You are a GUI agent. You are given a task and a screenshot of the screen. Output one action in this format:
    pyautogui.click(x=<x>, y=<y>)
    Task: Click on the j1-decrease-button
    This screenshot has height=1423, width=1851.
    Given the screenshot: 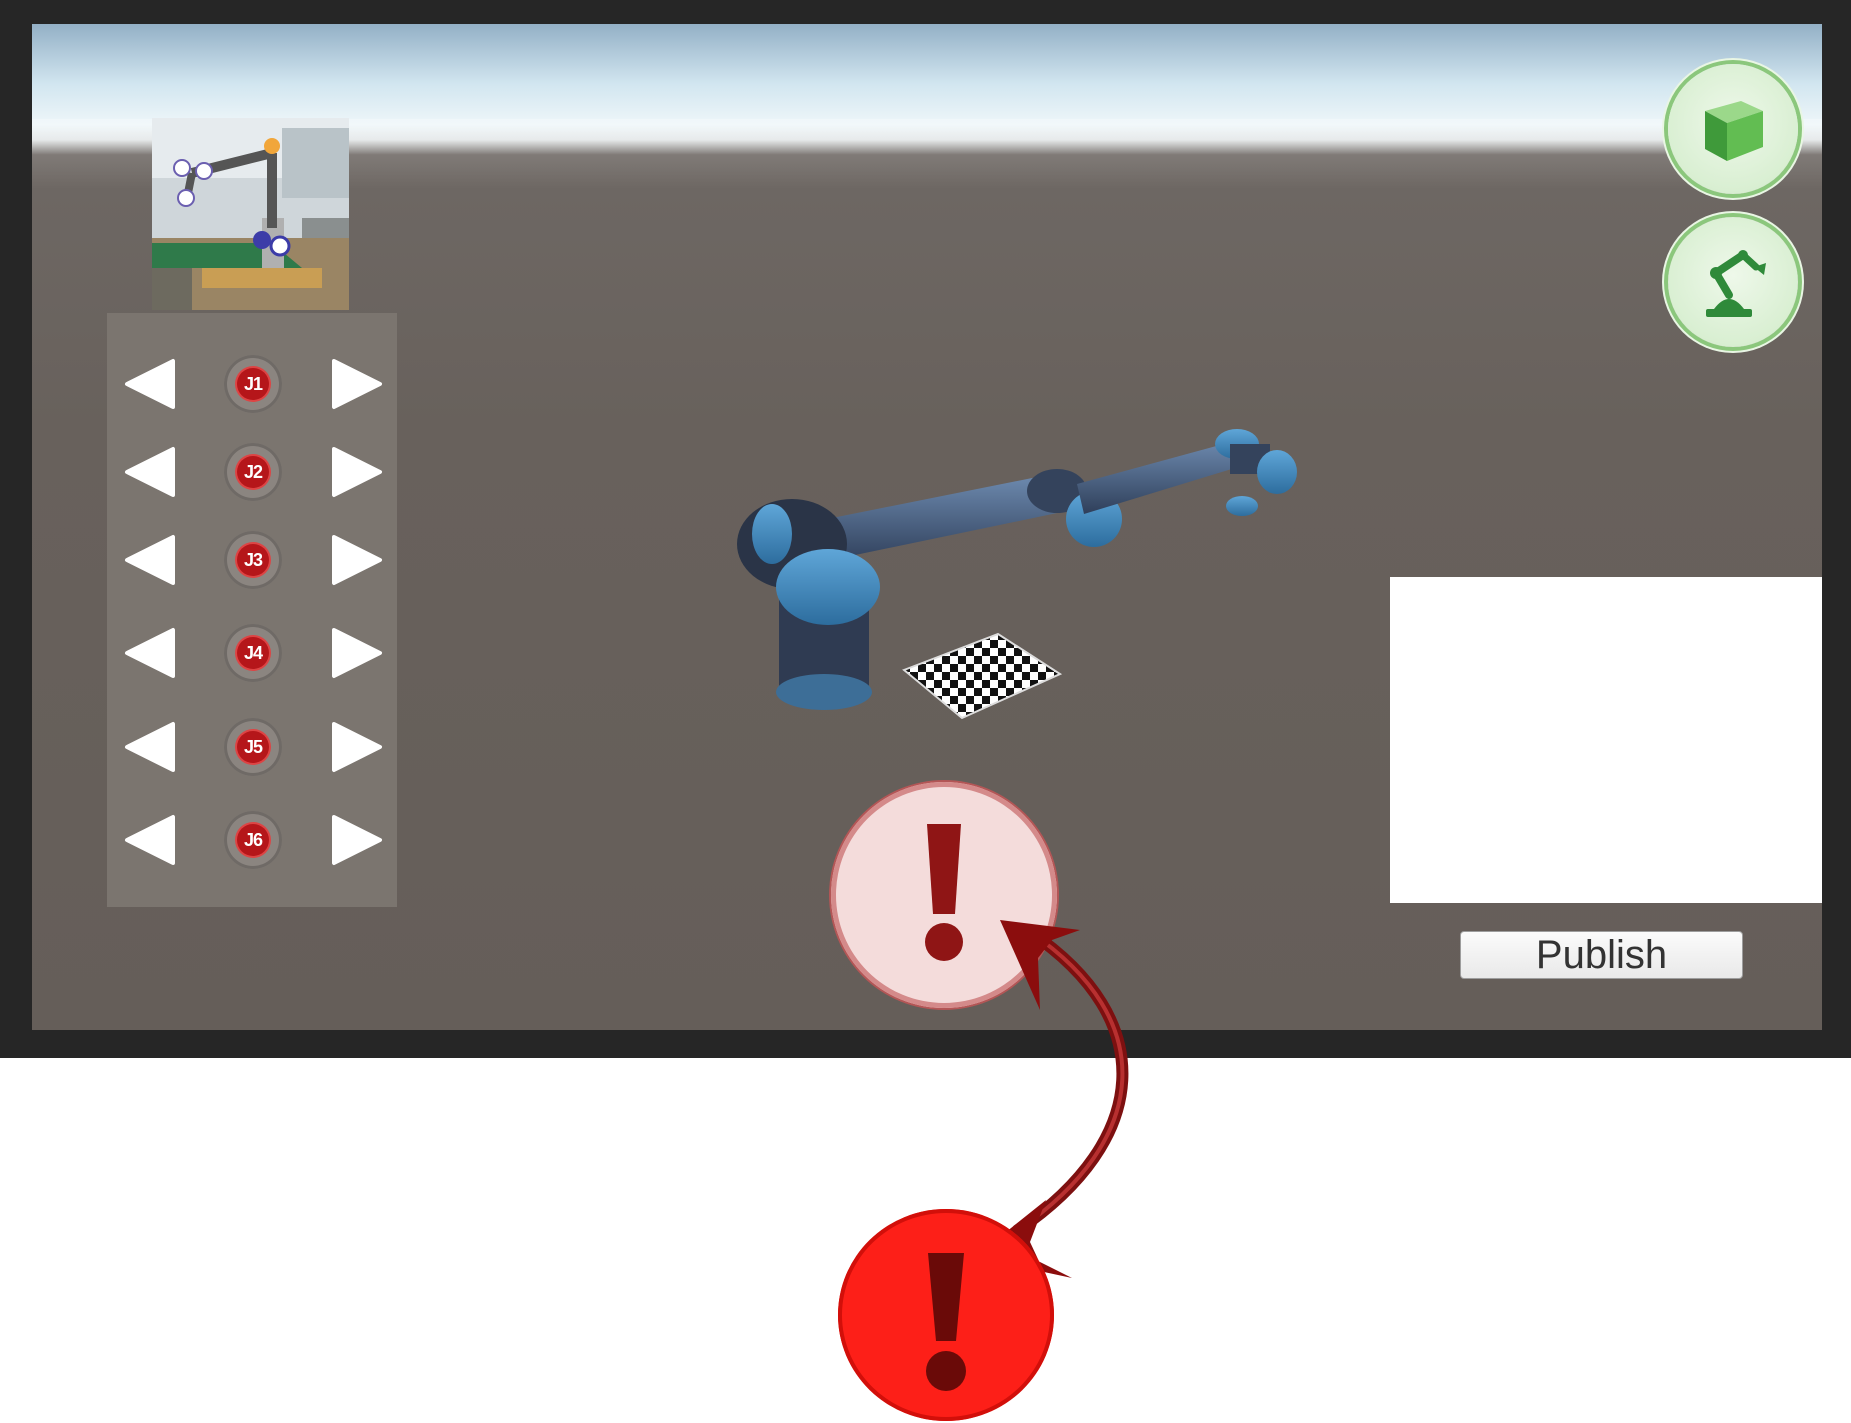 What is the action you would take?
    pyautogui.click(x=150, y=384)
    